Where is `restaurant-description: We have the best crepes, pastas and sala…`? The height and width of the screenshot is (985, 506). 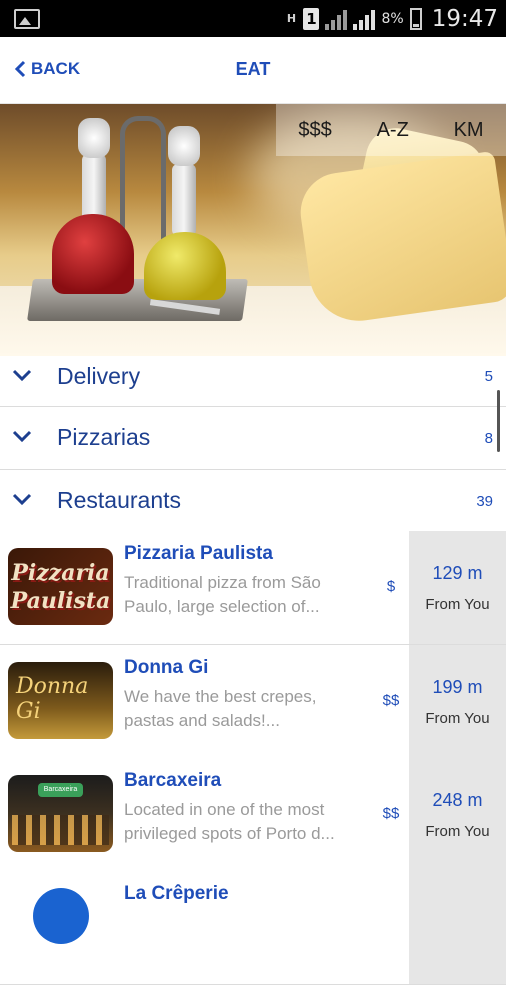
restaurant-description: We have the best crepes, pastas and sala… is located at coordinates (220, 708).